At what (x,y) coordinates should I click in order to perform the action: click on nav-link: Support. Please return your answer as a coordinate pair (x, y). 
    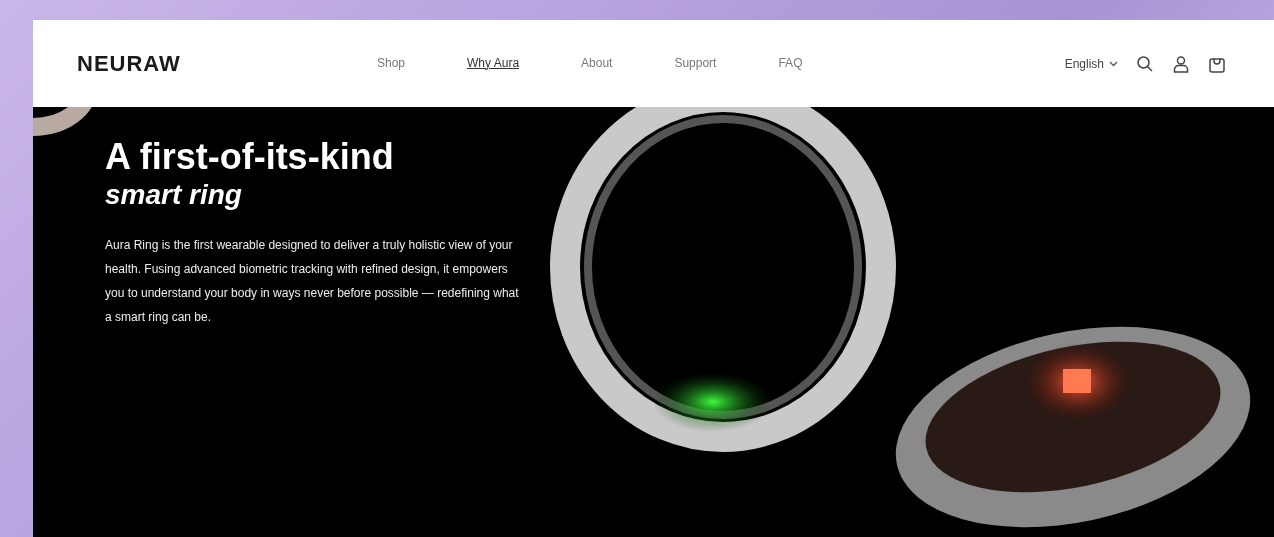
    Looking at the image, I should click on (695, 63).